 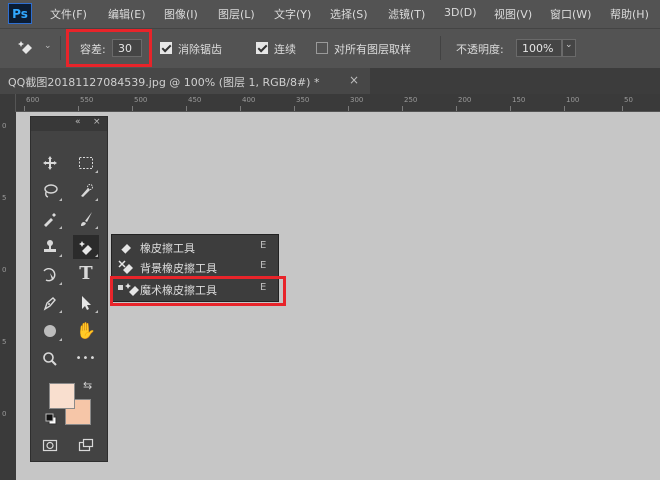 I want to click on zoom-tool, so click(x=50, y=359).